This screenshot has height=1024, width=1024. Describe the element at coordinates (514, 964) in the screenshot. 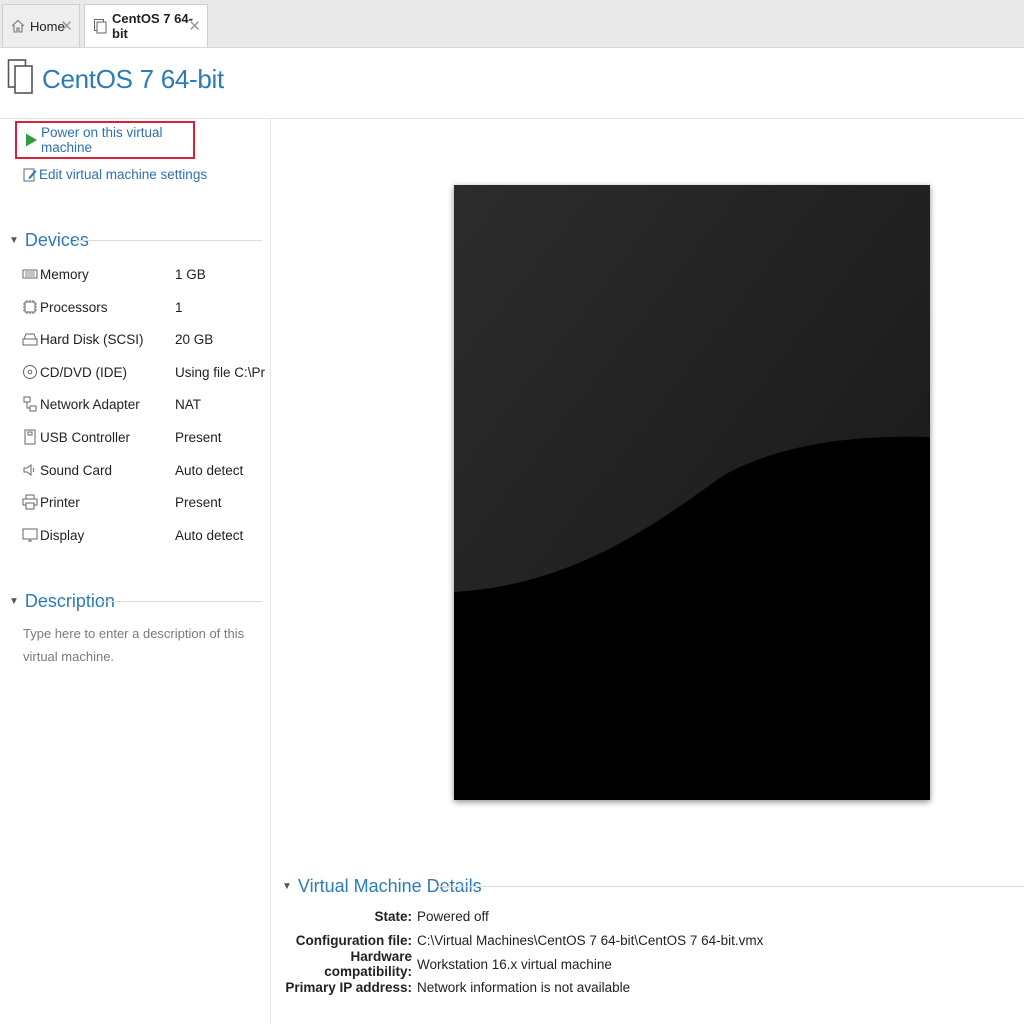

I see `detail-value: Workstation 16.x virtual machine` at that location.